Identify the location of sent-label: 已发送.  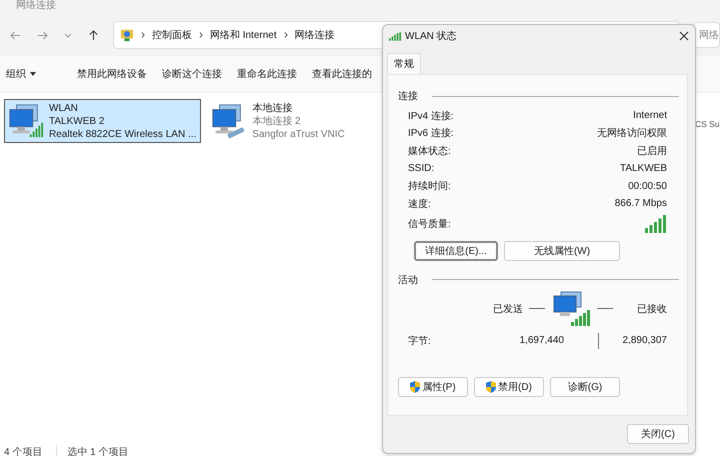
(508, 309).